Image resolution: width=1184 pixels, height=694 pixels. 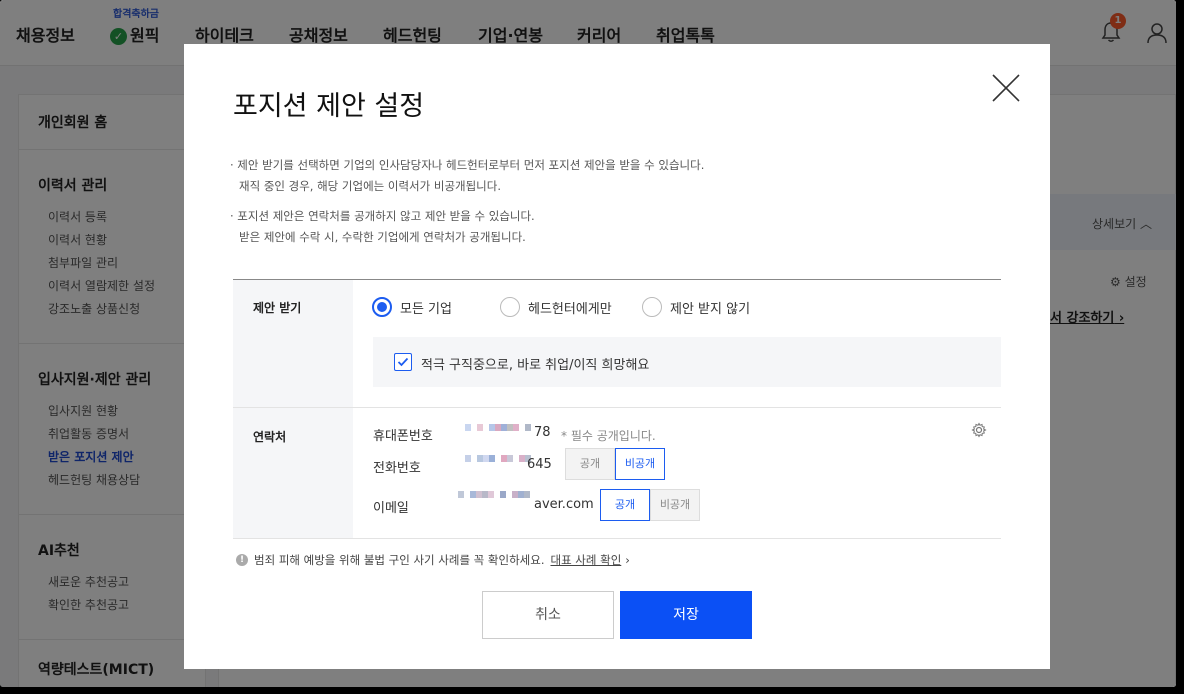 What do you see at coordinates (391, 508) in the screenshot?
I see `email-label: 이메일` at bounding box center [391, 508].